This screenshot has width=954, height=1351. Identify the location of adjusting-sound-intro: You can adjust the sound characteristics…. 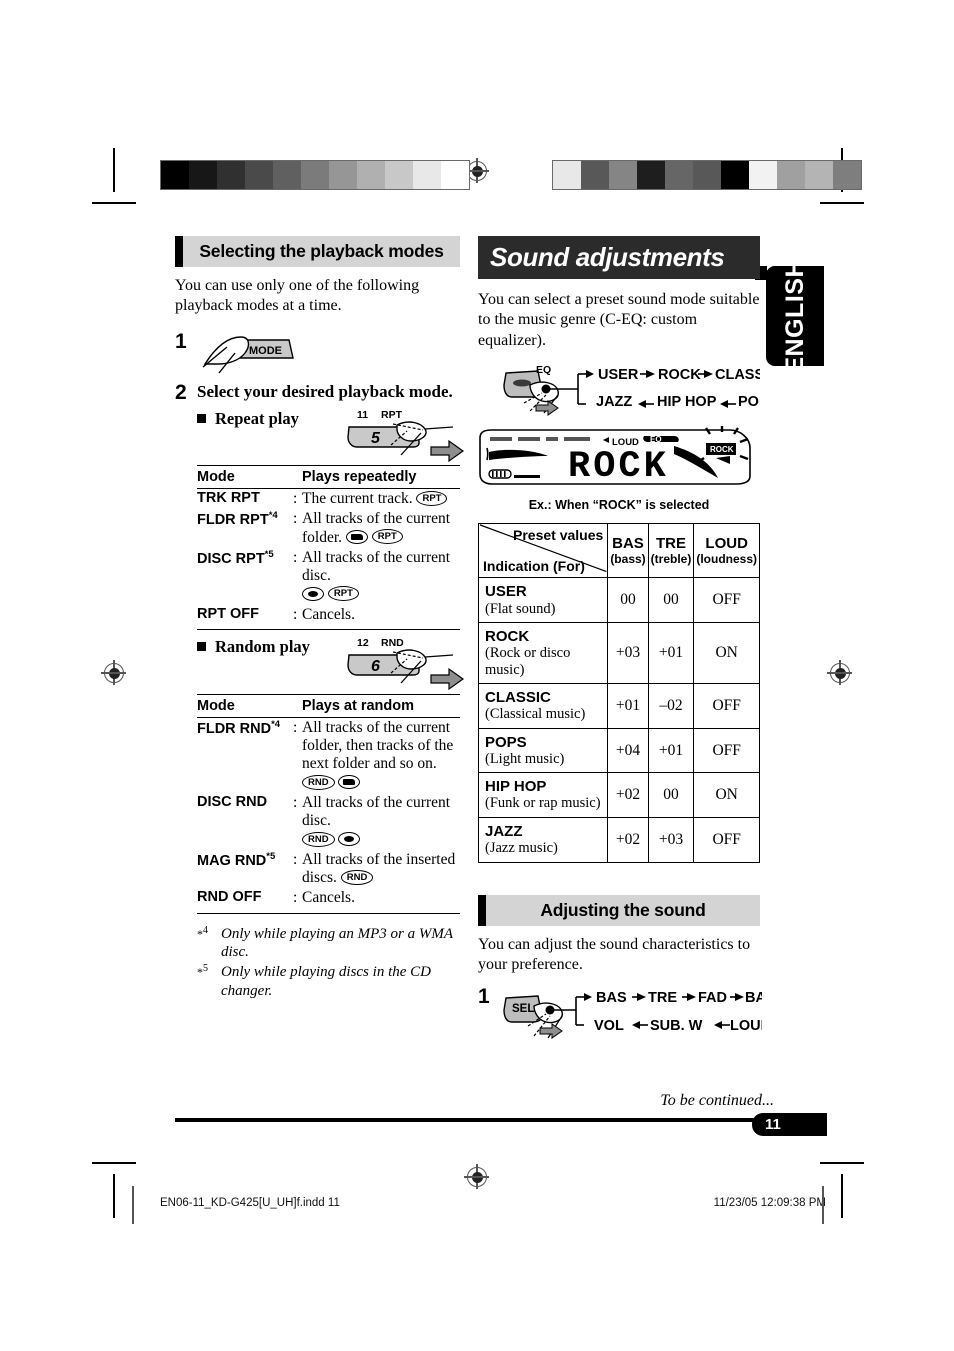
(614, 954).